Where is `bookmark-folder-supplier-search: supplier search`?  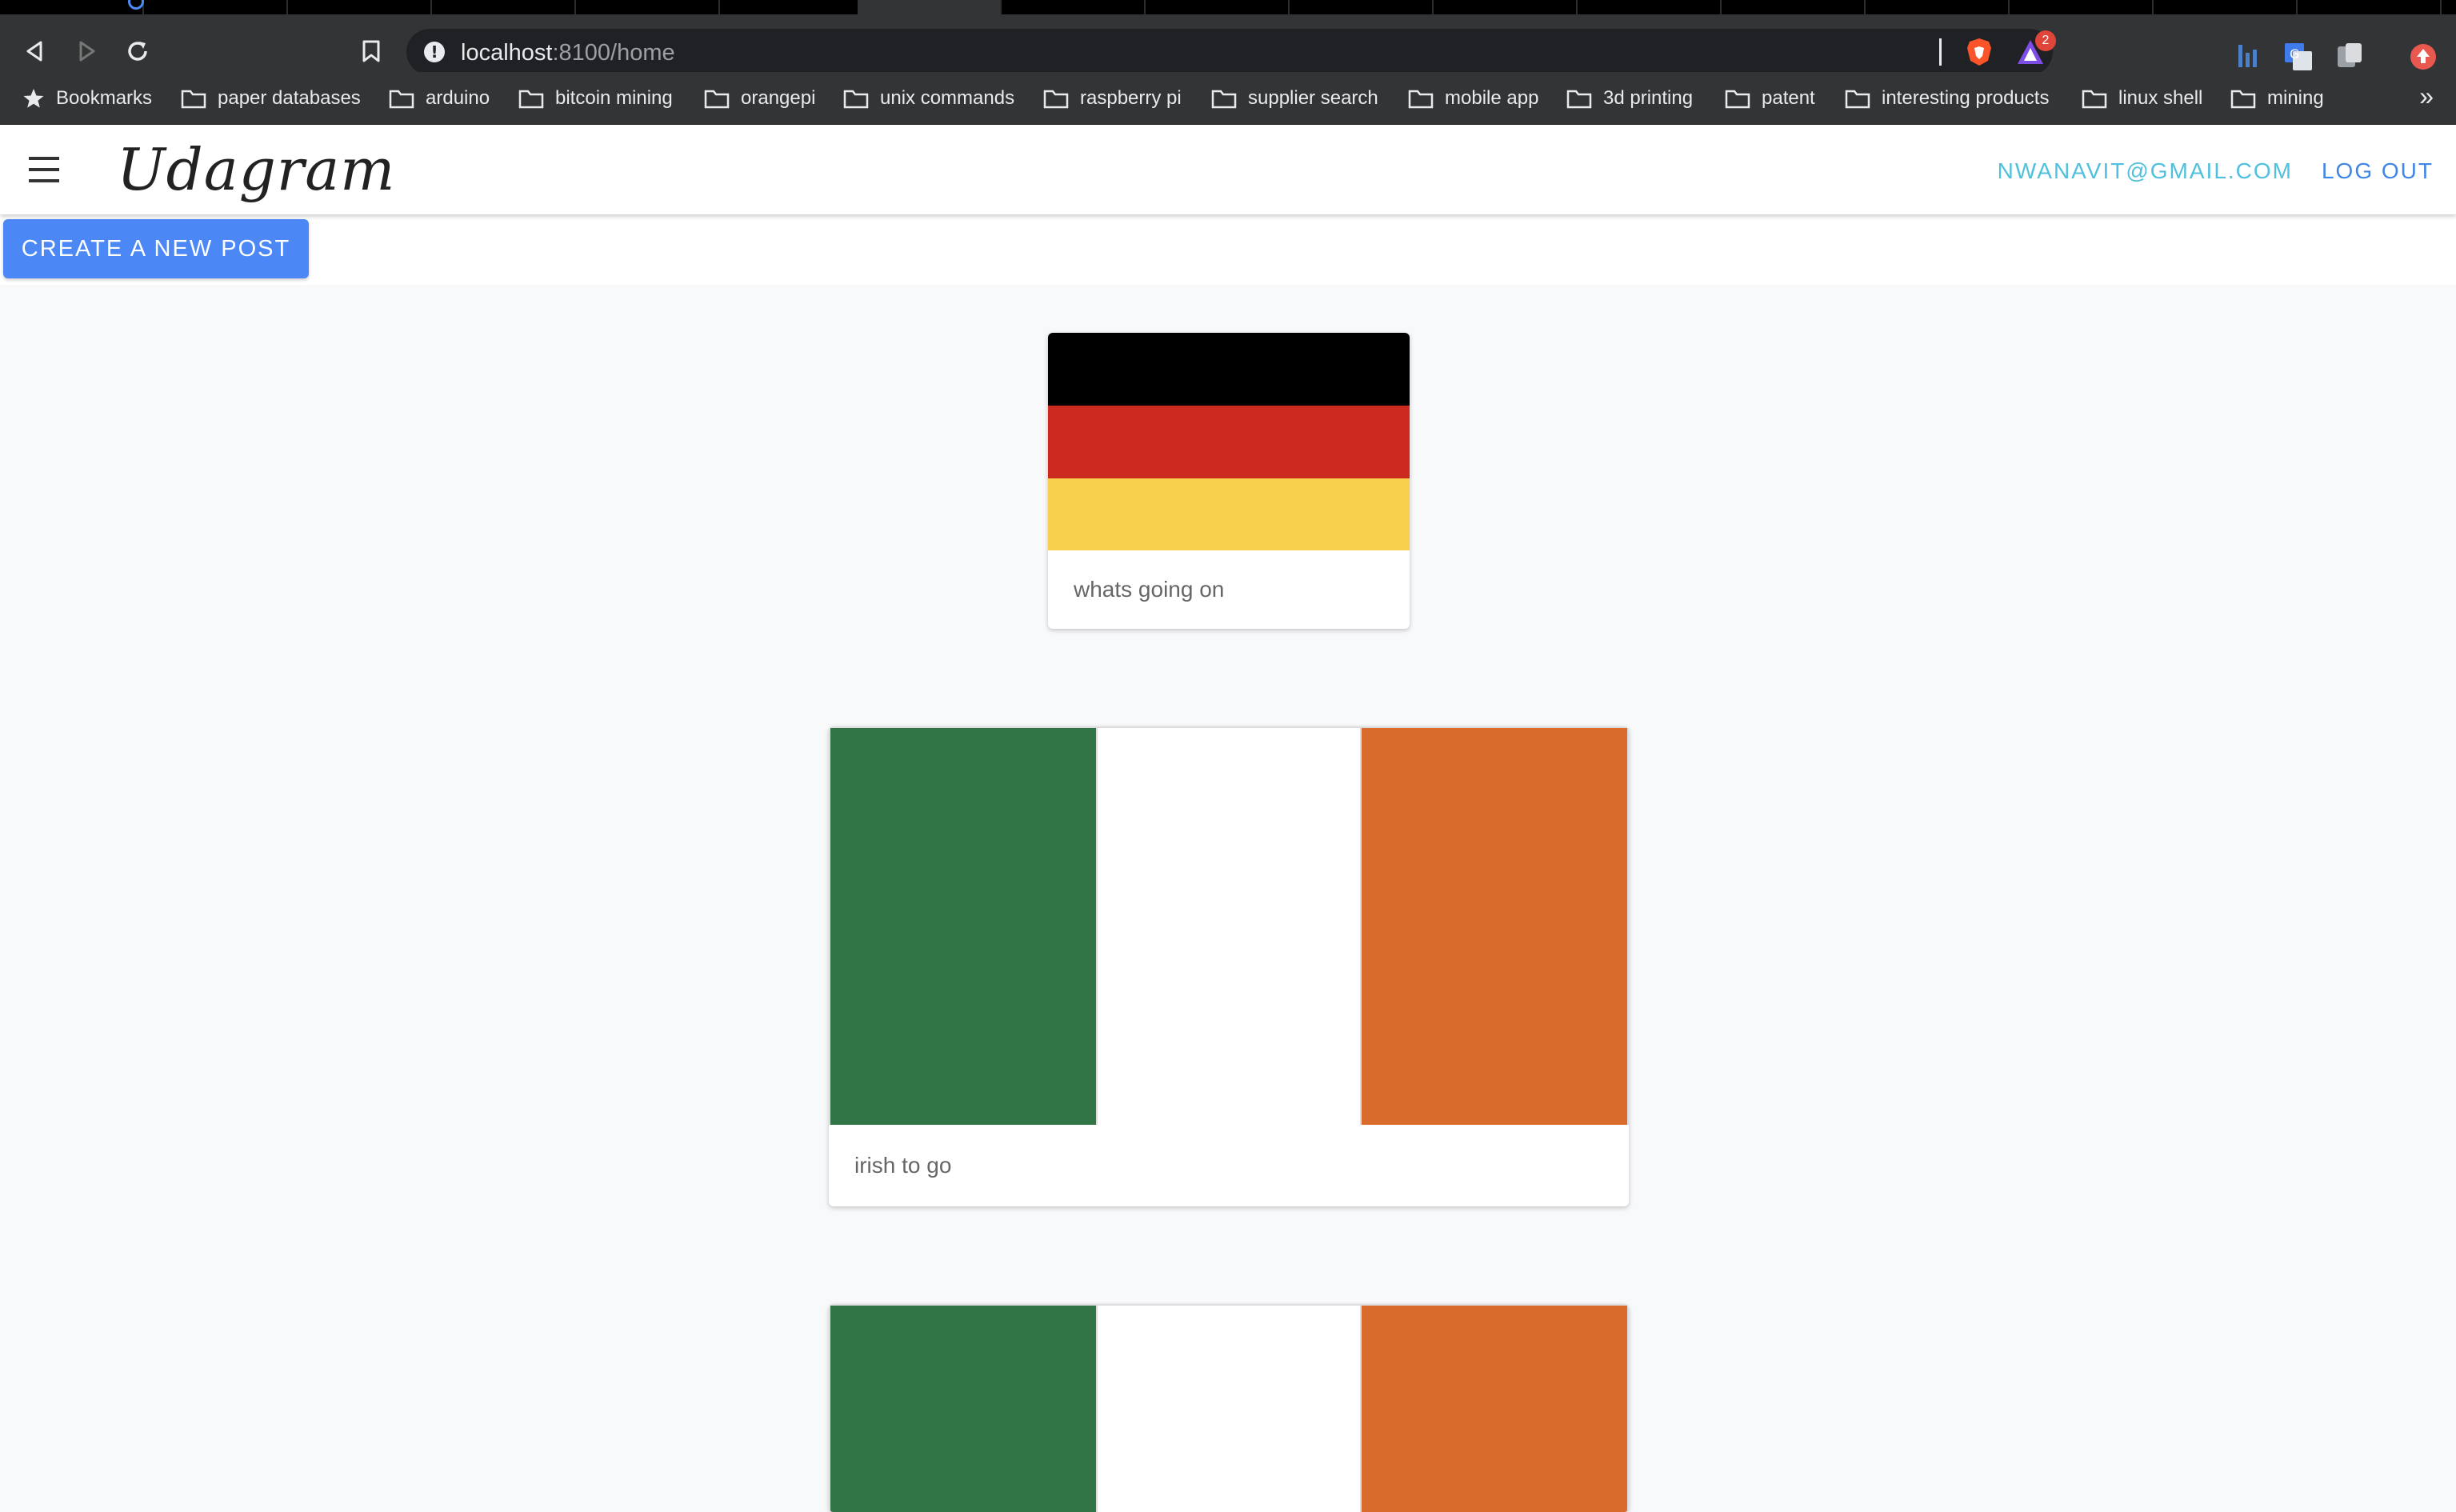 bookmark-folder-supplier-search: supplier search is located at coordinates (1294, 98).